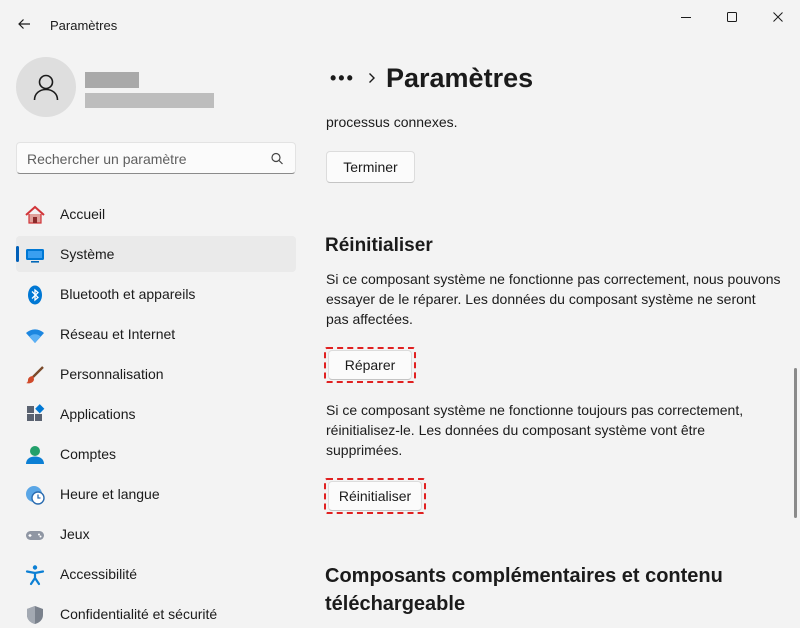  Describe the element at coordinates (149, 100) in the screenshot. I see `account-email-redacted` at that location.